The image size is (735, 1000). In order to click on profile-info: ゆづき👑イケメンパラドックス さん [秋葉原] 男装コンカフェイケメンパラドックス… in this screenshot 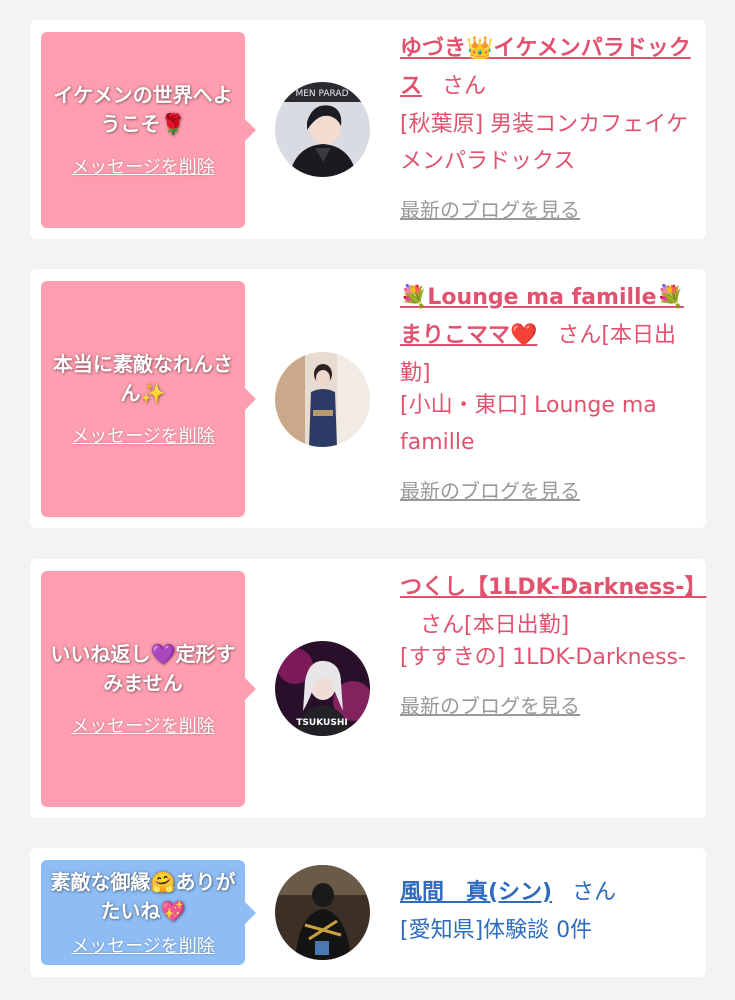, I will do `click(548, 126)`.